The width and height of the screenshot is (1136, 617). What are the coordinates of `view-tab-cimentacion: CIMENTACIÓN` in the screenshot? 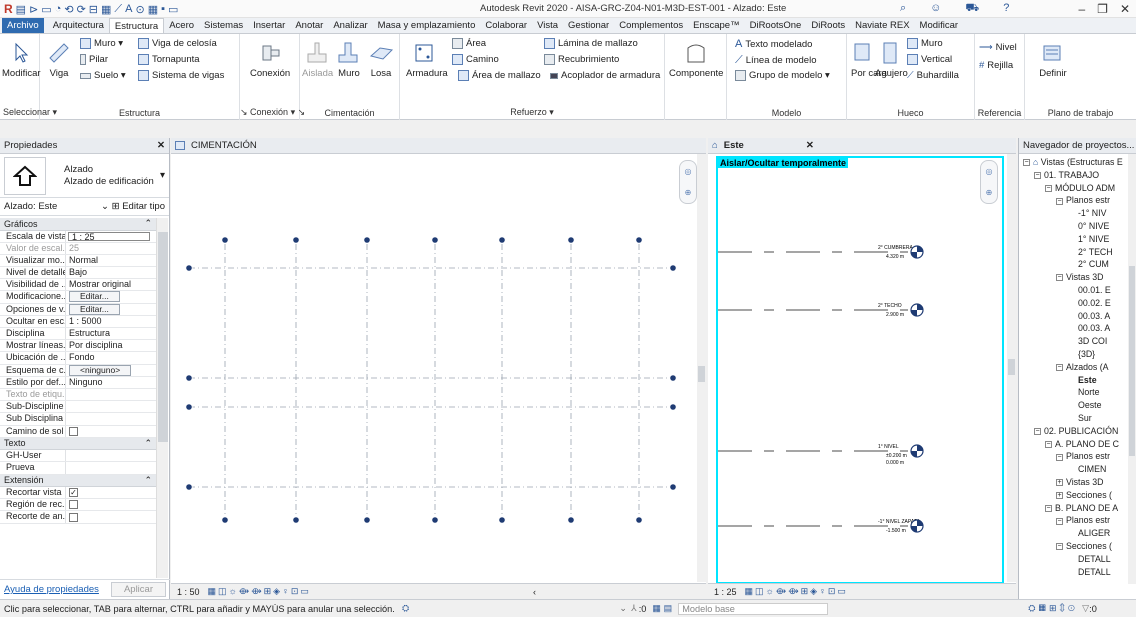 It's located at (438, 146).